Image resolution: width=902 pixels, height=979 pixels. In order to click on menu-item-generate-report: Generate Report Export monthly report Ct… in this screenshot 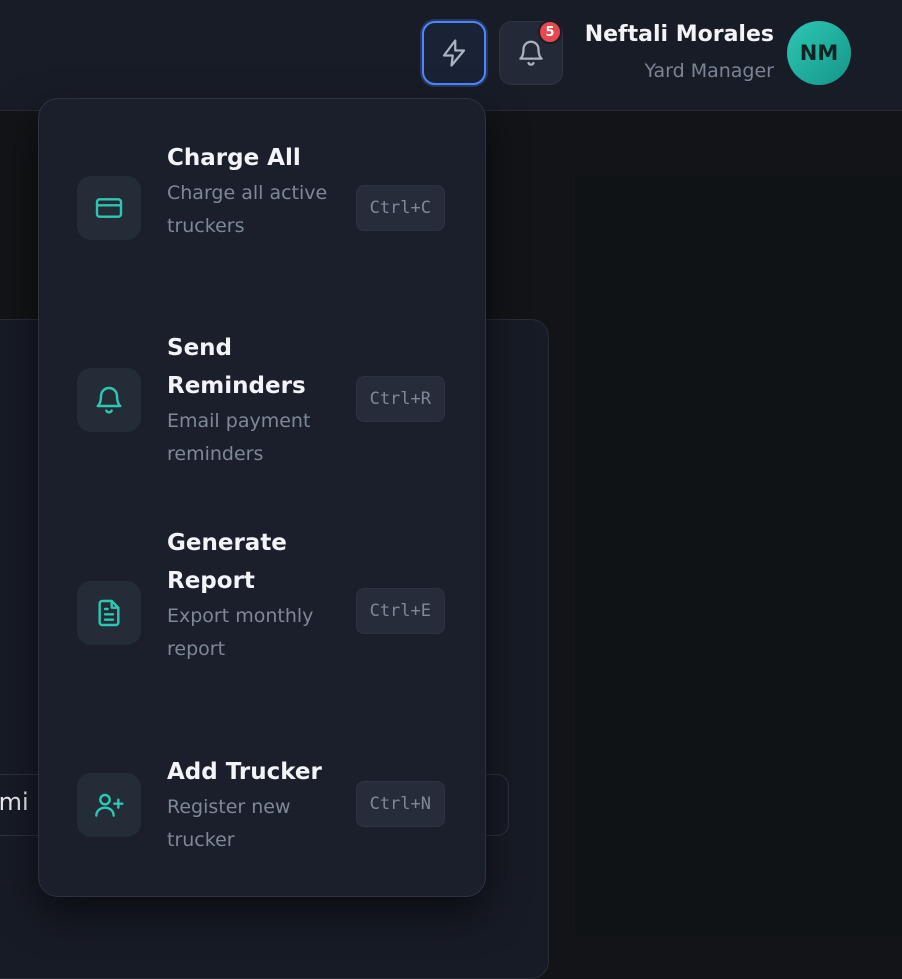, I will do `click(262, 606)`.